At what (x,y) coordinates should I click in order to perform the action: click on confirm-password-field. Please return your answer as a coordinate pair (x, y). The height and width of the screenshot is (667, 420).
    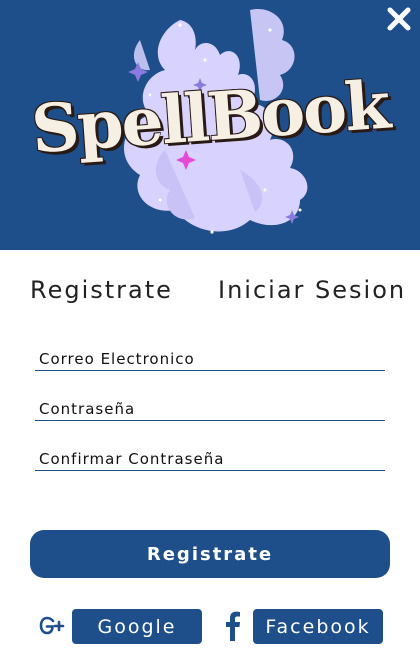
    Looking at the image, I should click on (209, 459).